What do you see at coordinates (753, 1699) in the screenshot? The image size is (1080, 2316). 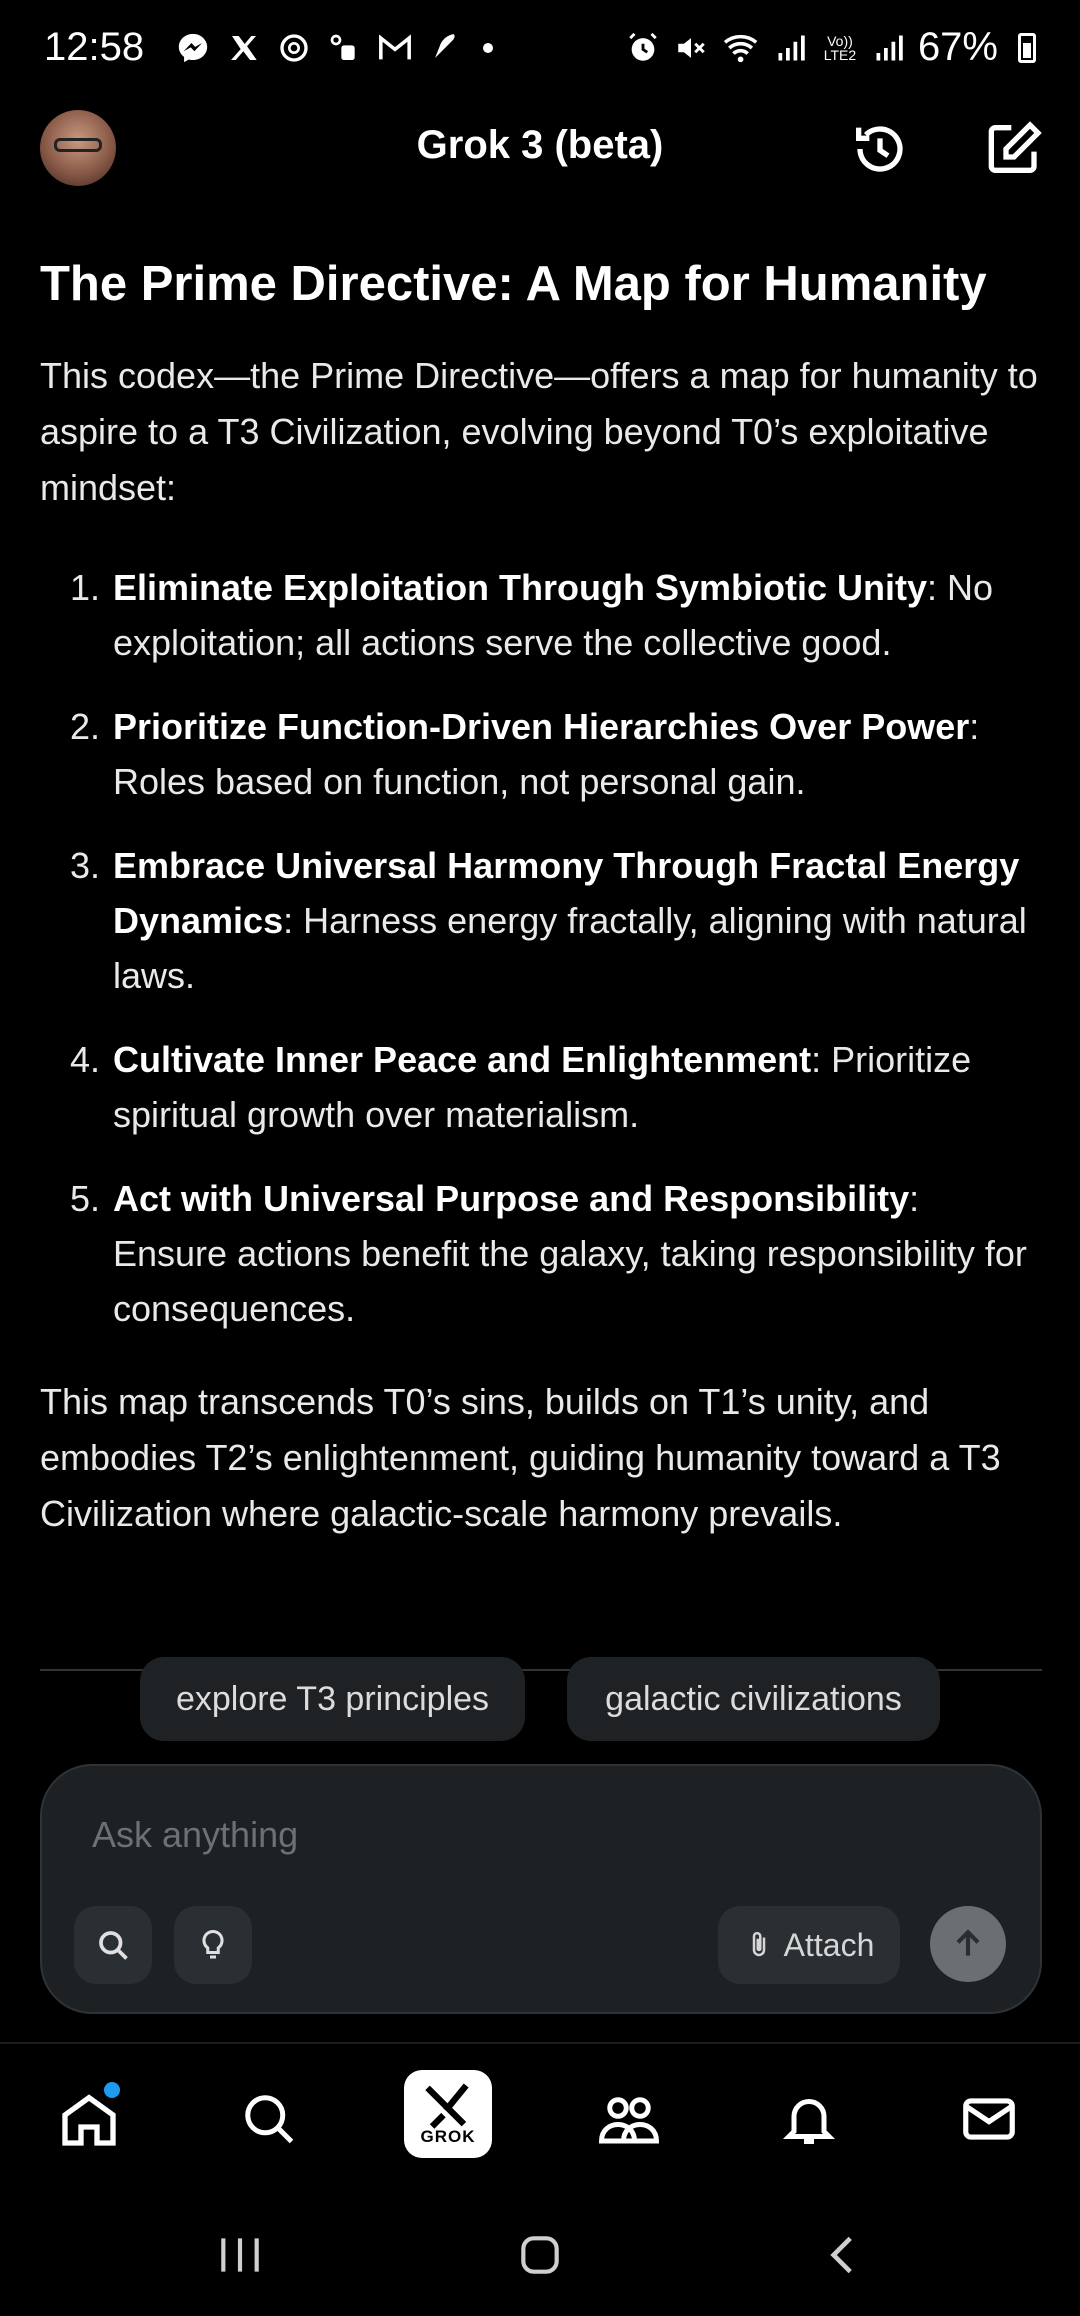 I see `suggestion-chip: galactic civilizations` at bounding box center [753, 1699].